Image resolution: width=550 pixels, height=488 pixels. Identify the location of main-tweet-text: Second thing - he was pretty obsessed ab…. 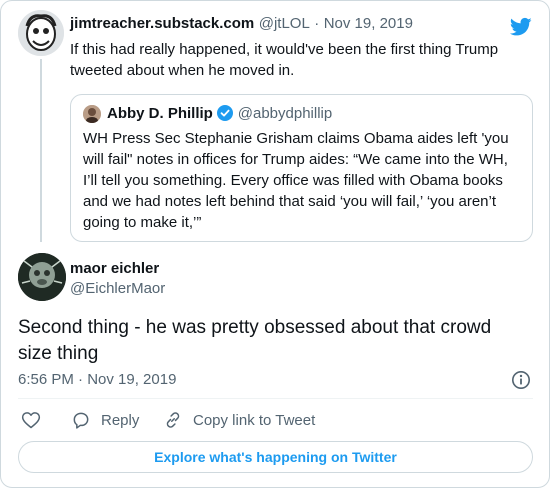
(254, 341).